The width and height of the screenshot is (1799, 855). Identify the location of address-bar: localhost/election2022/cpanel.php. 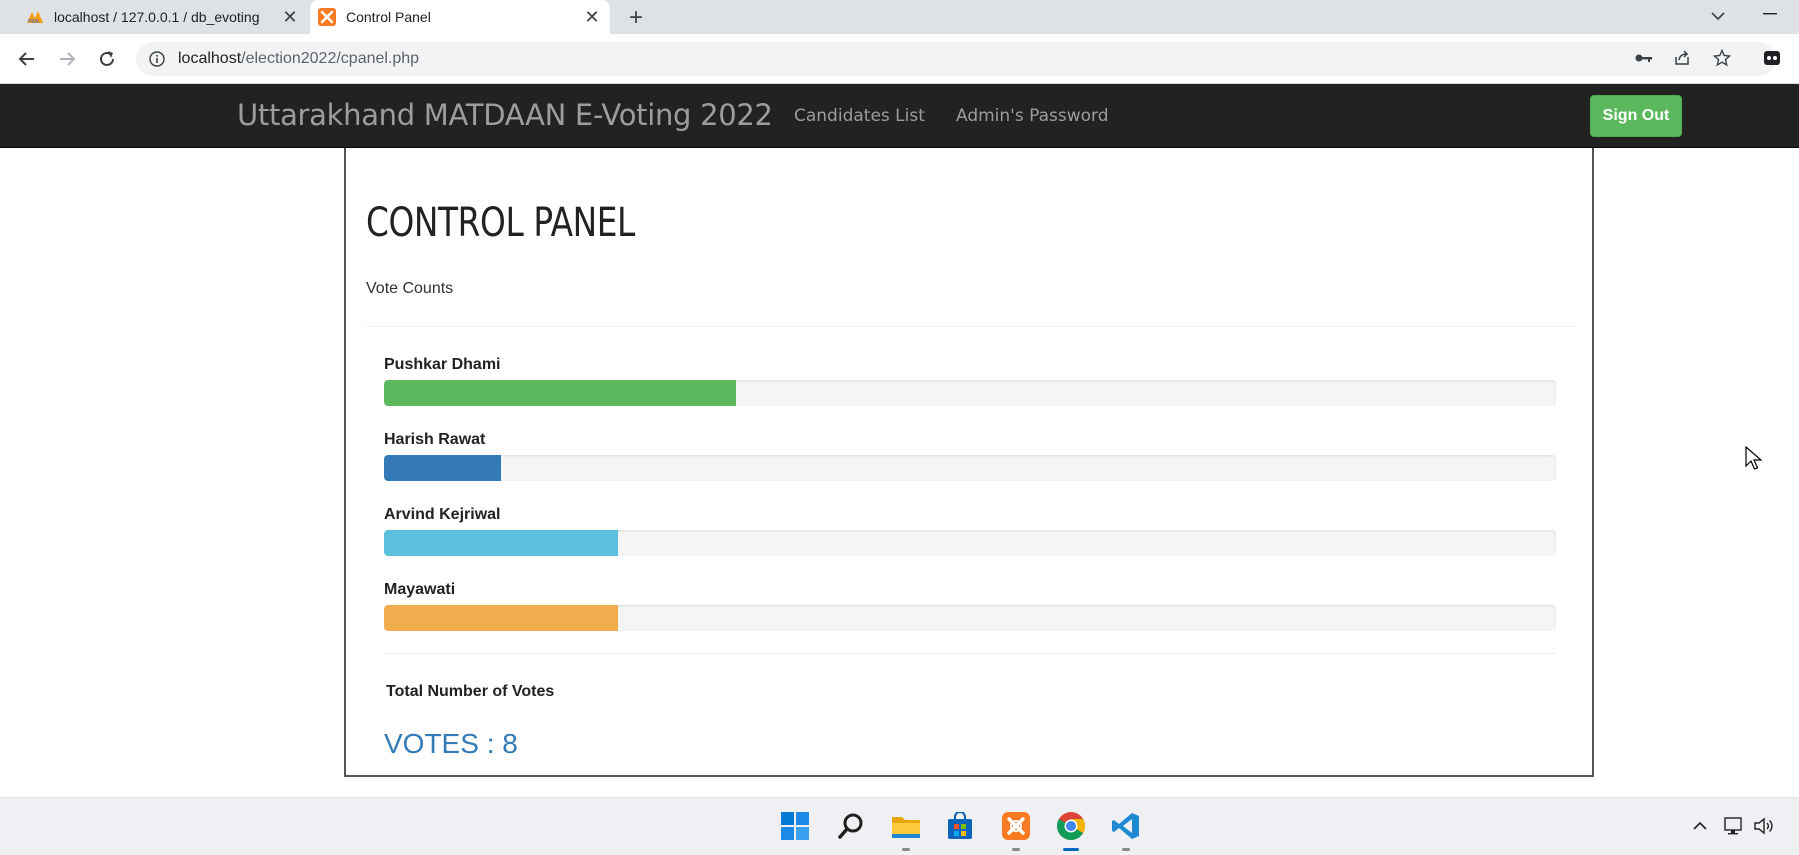
(956, 59).